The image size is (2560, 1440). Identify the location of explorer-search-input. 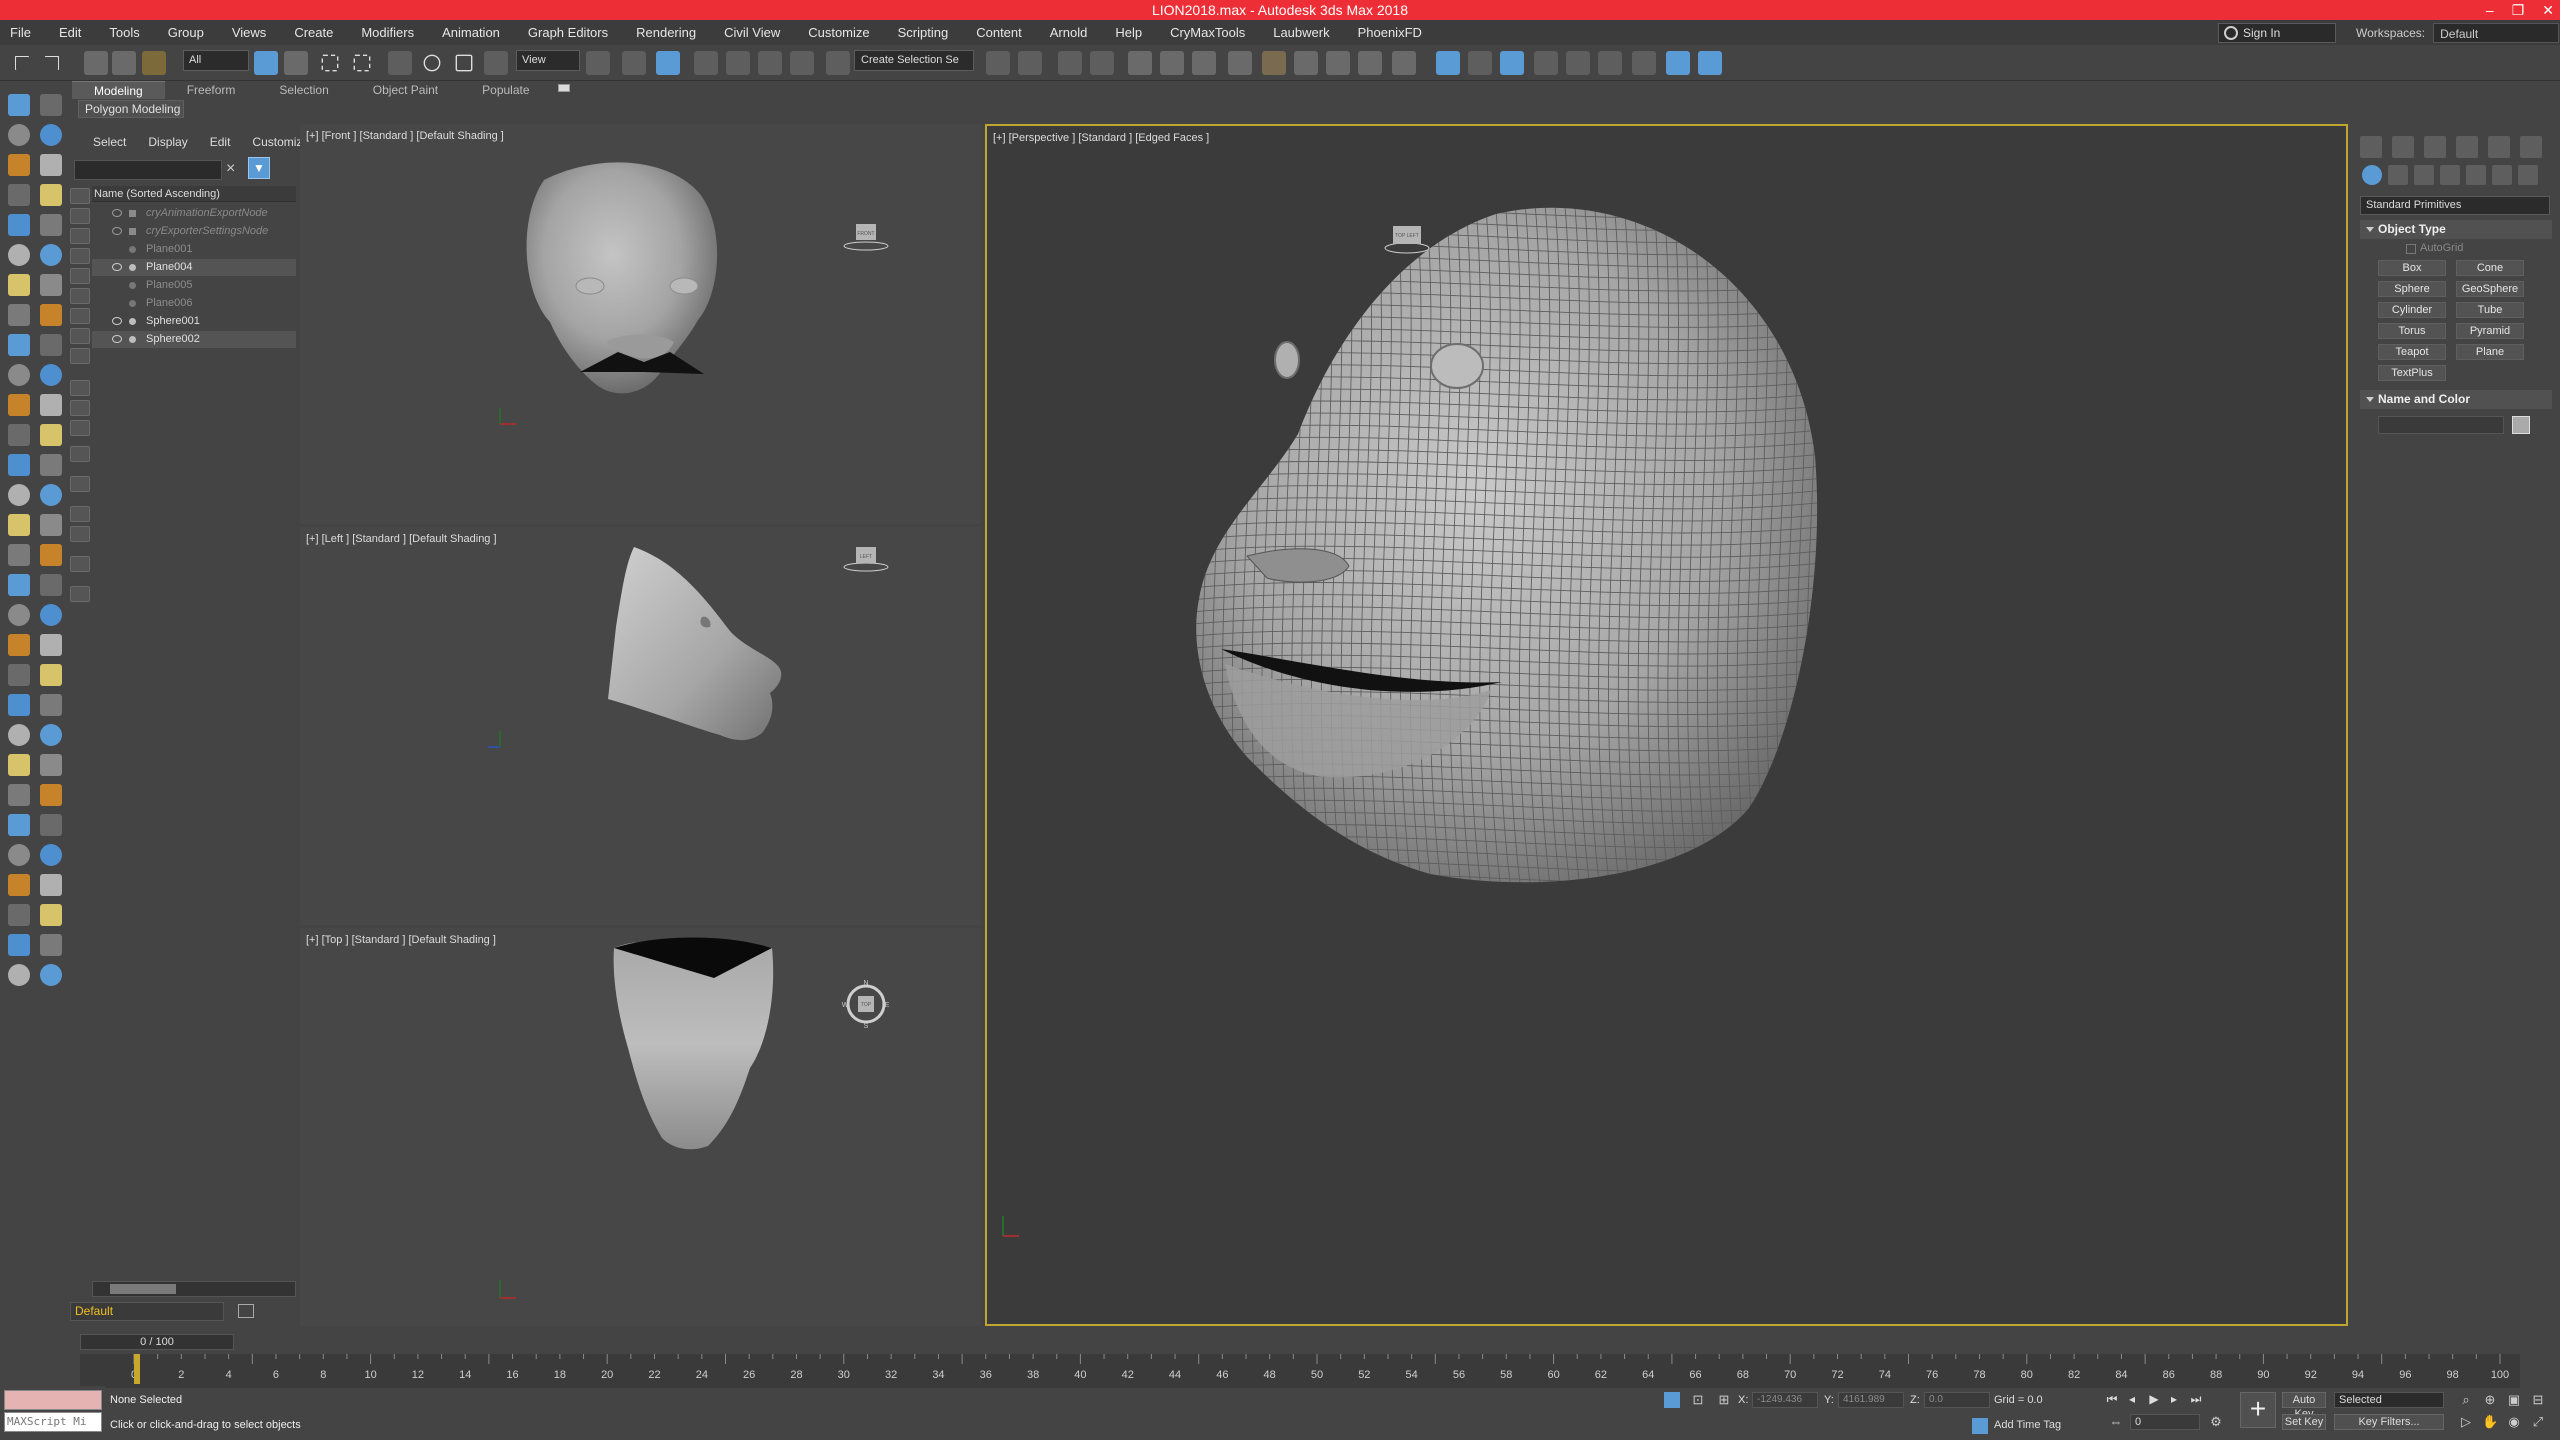
(148, 170).